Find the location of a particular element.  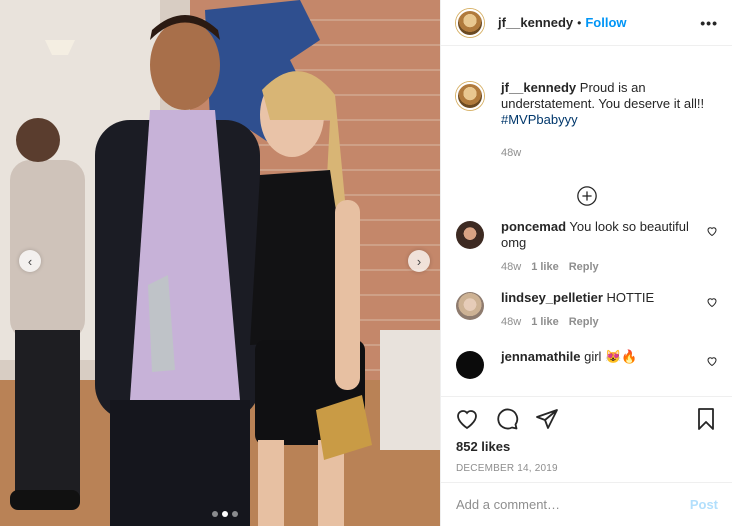

carousel-prev-button: ‹ is located at coordinates (30, 261).